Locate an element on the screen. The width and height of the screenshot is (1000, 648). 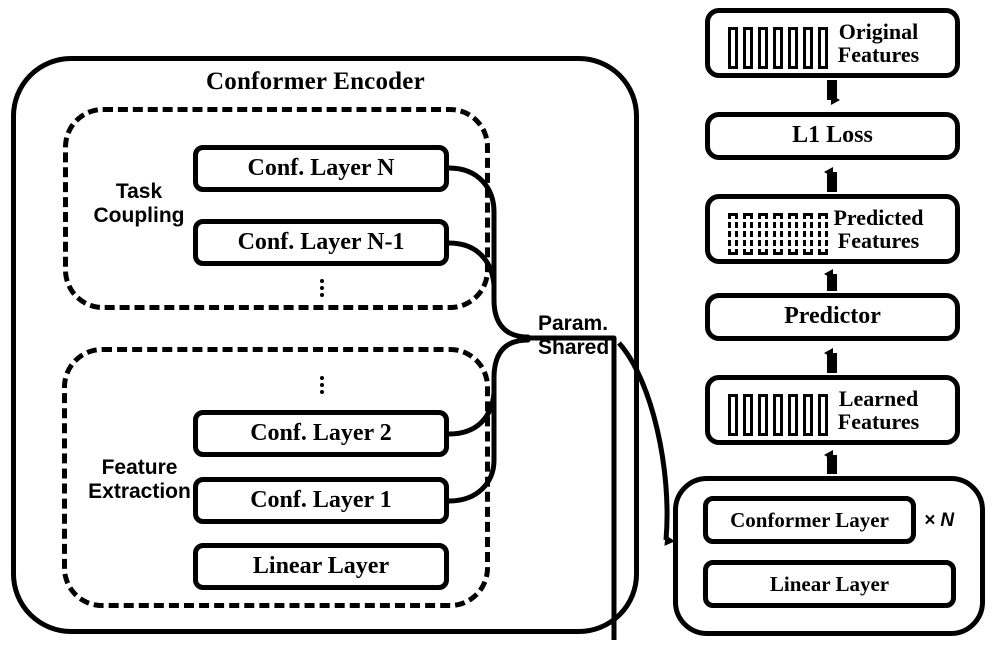
shared-to-bottom-module is located at coordinates (647, 444).